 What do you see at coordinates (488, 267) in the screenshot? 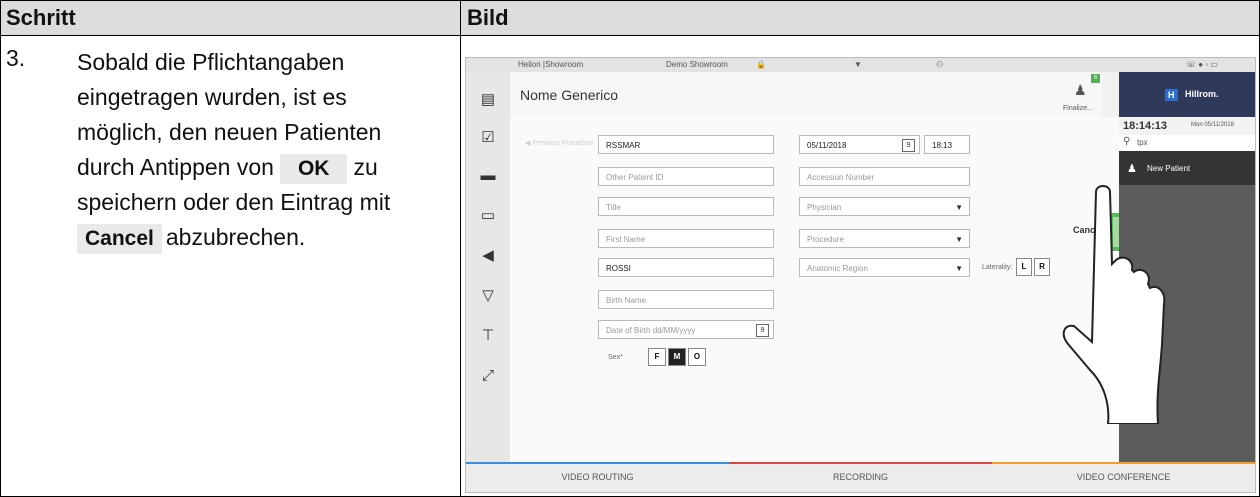
I see `left-rail: ▤ ☑ ▬ ▭ ◀ ▽ ⊤ ⤢` at bounding box center [488, 267].